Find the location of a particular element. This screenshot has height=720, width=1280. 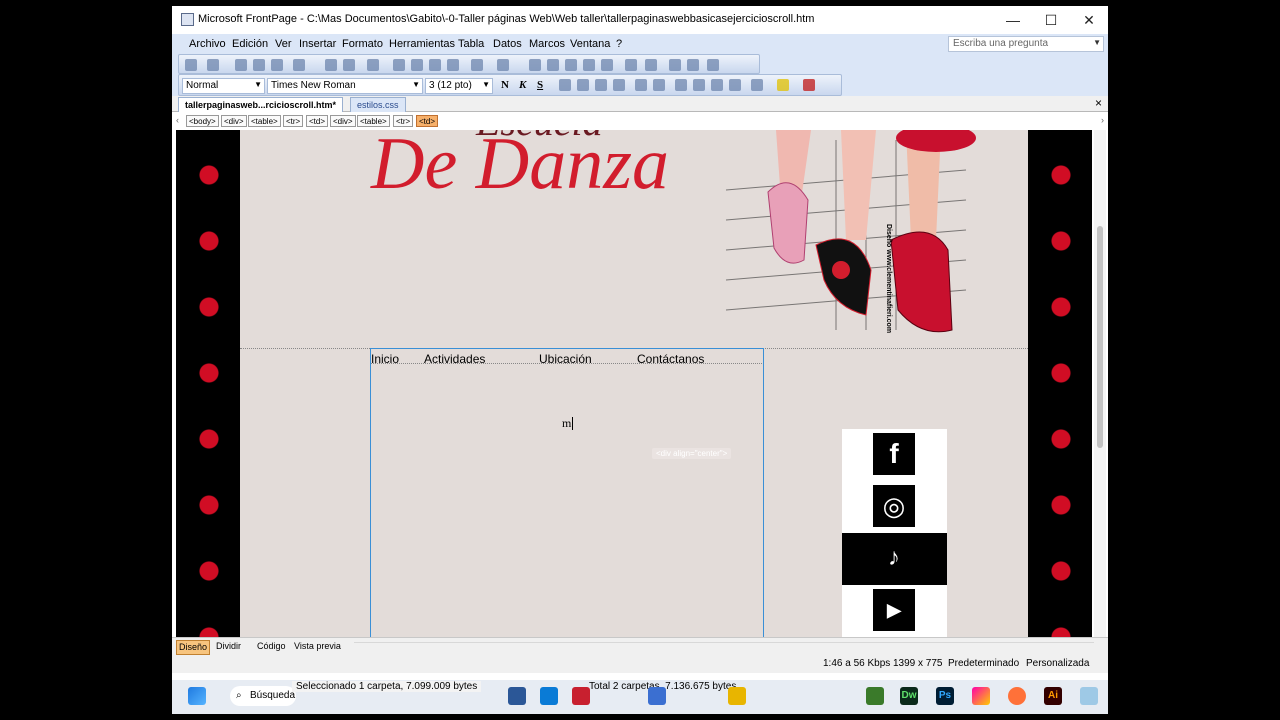

social-facebook-box: f is located at coordinates (894, 455).